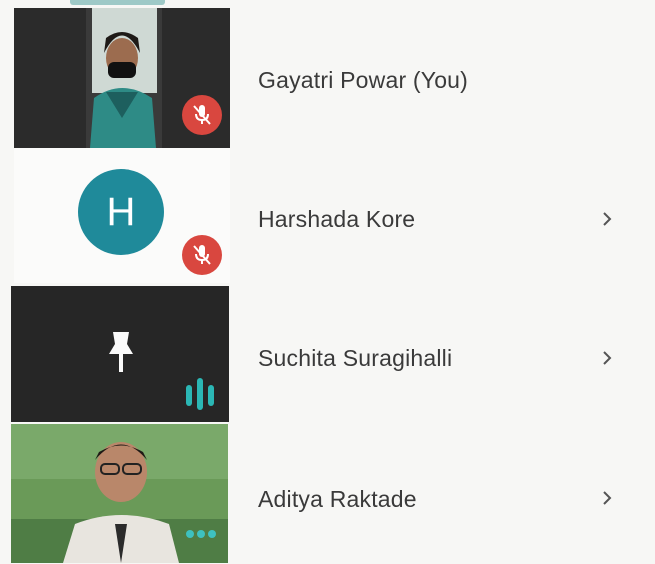 Image resolution: width=655 pixels, height=564 pixels. What do you see at coordinates (337, 219) in the screenshot?
I see `participant-name: Harshada Kore` at bounding box center [337, 219].